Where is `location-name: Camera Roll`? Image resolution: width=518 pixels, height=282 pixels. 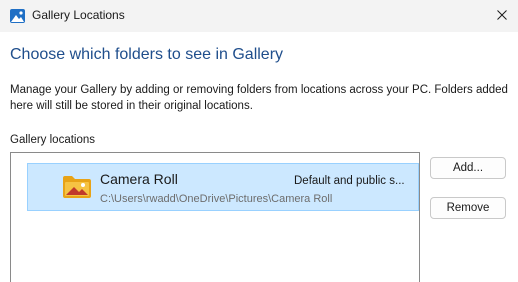
location-name: Camera Roll is located at coordinates (139, 179).